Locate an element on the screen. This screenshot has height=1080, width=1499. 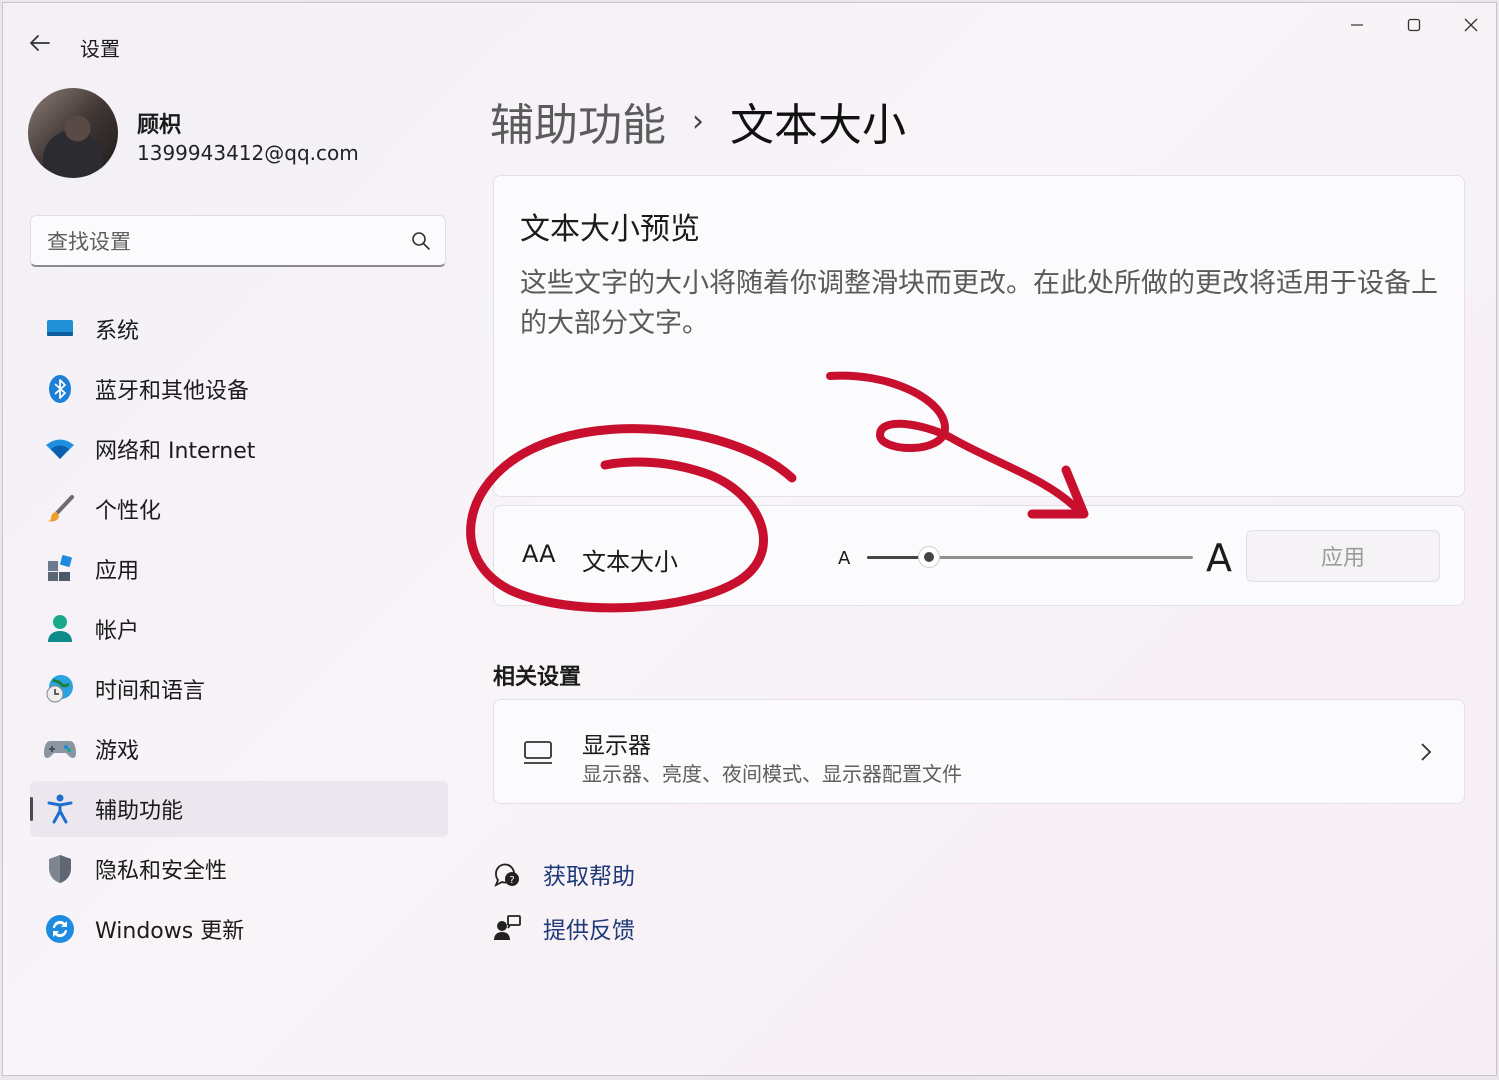
sidebar-item-label: 帐户 is located at coordinates (117, 631).